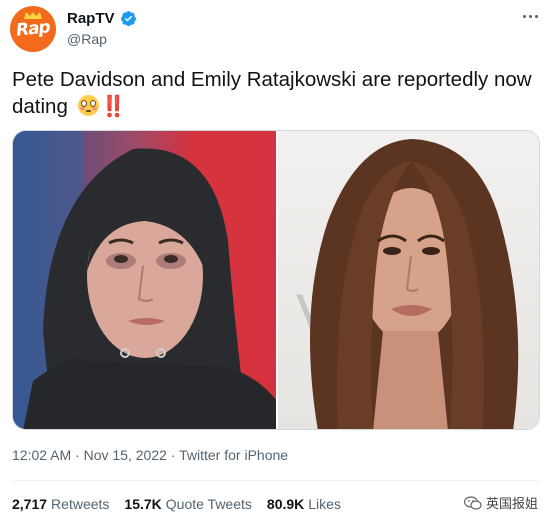  I want to click on avatar-logo: Rap, so click(33, 29).